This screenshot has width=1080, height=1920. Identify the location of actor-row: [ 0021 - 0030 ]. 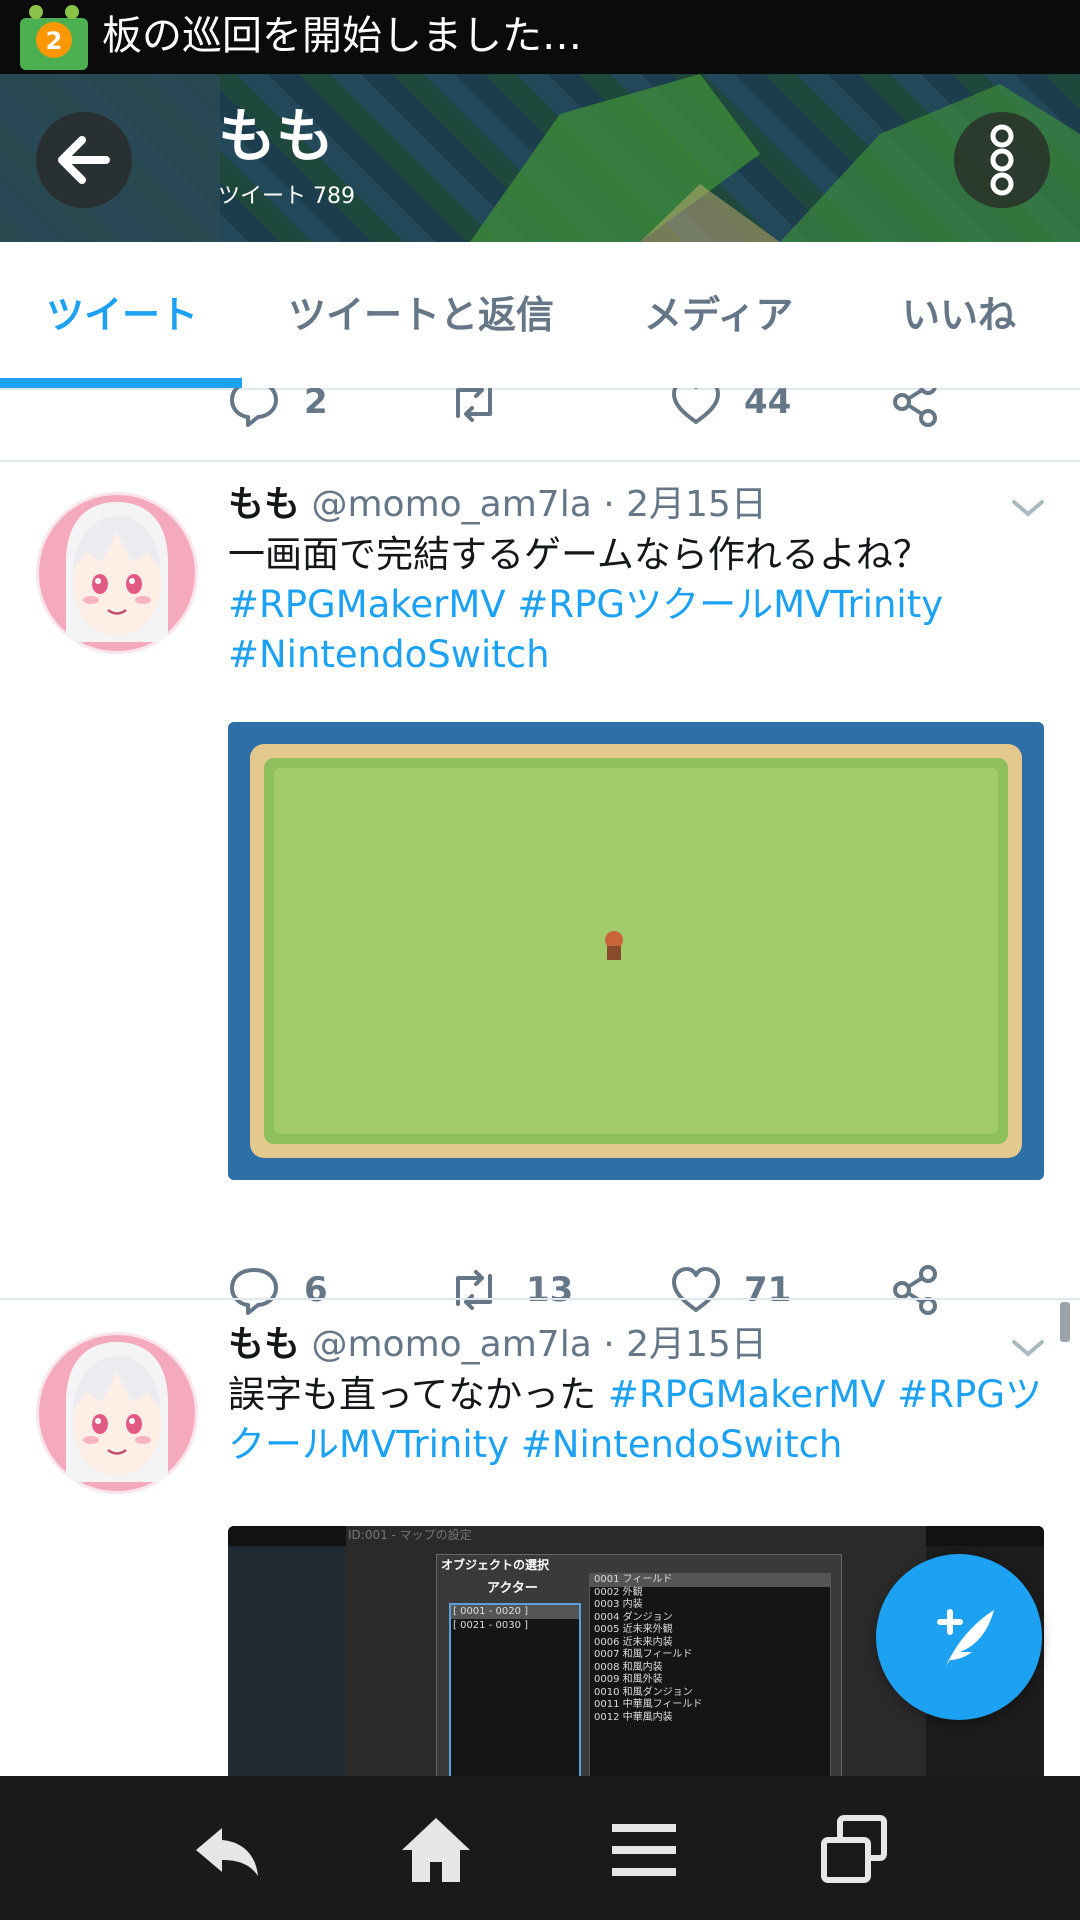
(491, 1625).